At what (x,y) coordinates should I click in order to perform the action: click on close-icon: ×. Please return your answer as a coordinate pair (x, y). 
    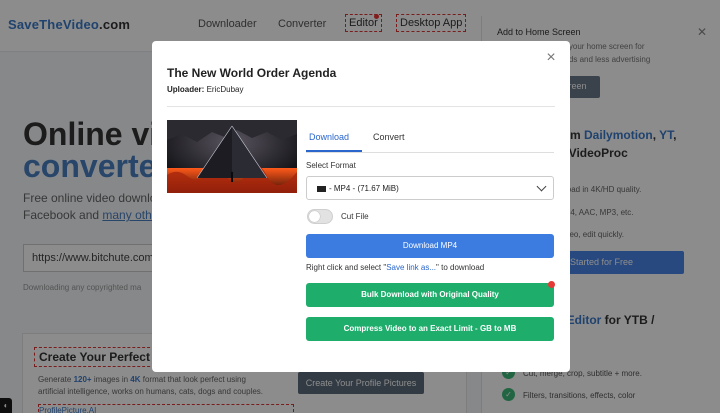
    Looking at the image, I should click on (551, 58).